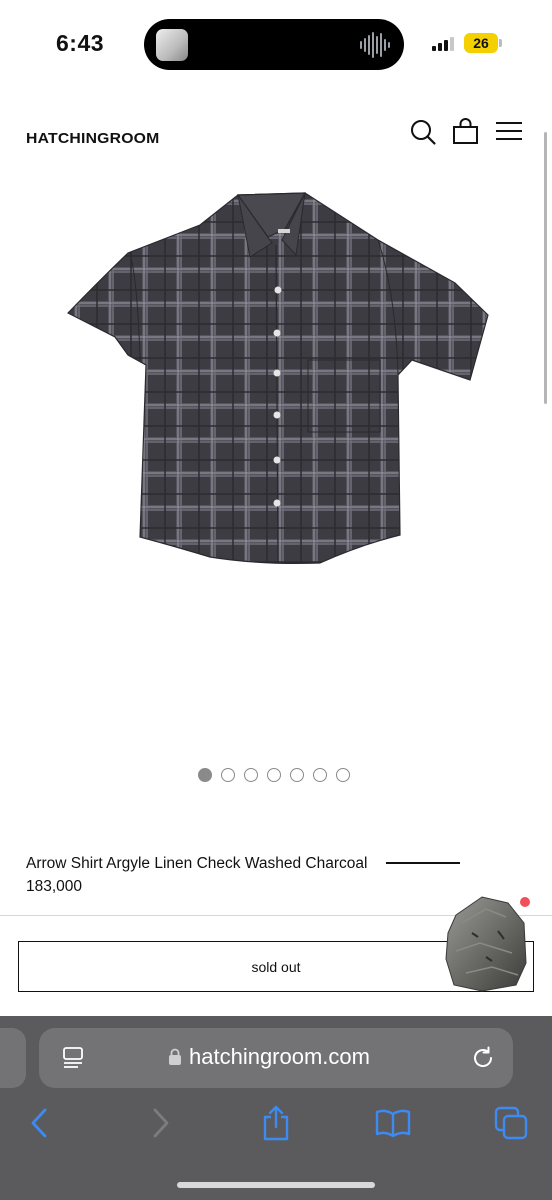 The width and height of the screenshot is (552, 1200). Describe the element at coordinates (161, 1123) in the screenshot. I see `forward-icon` at that location.